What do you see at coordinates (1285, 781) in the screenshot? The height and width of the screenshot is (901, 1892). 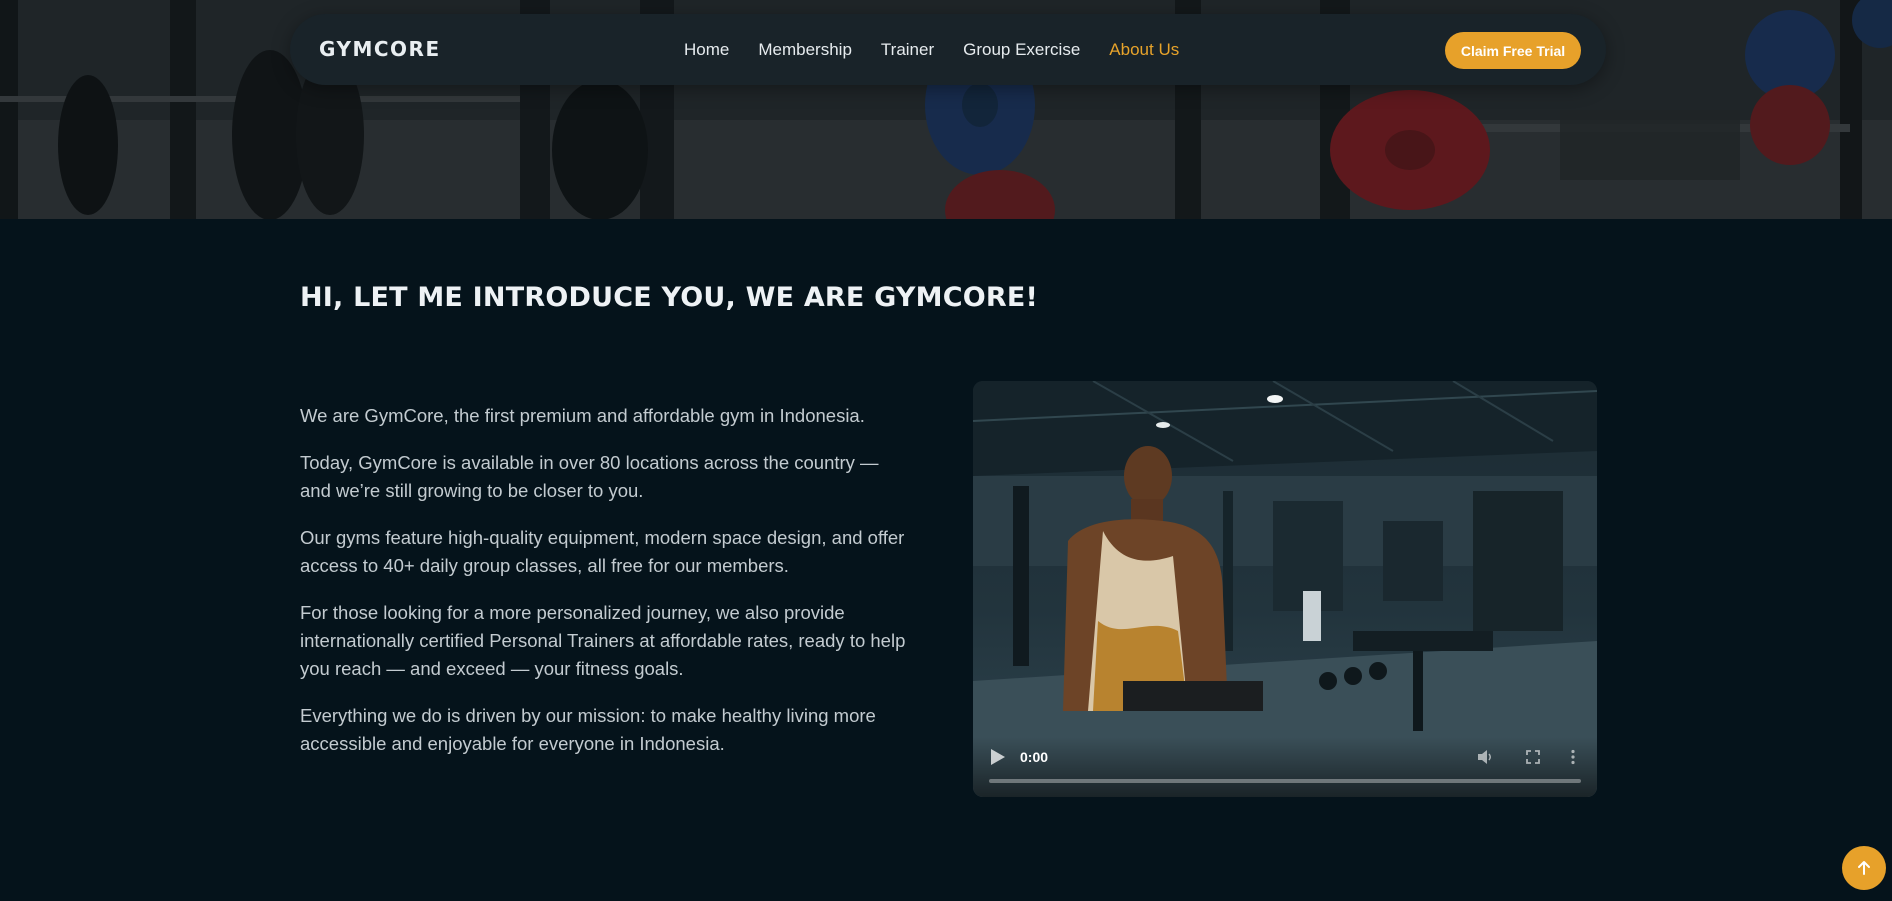 I see `video-progress-bar` at bounding box center [1285, 781].